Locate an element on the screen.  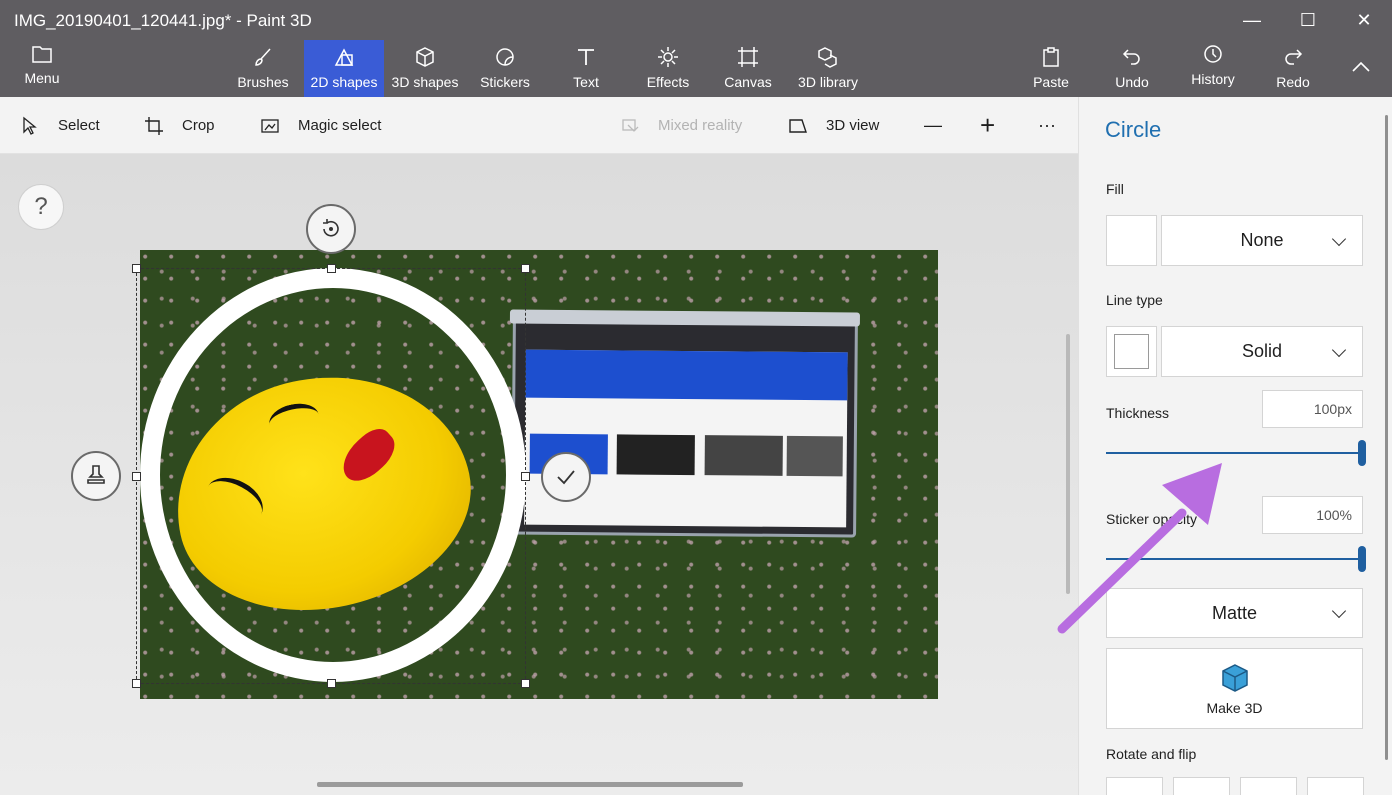
tab-label: Canvas is located at coordinates (748, 82).